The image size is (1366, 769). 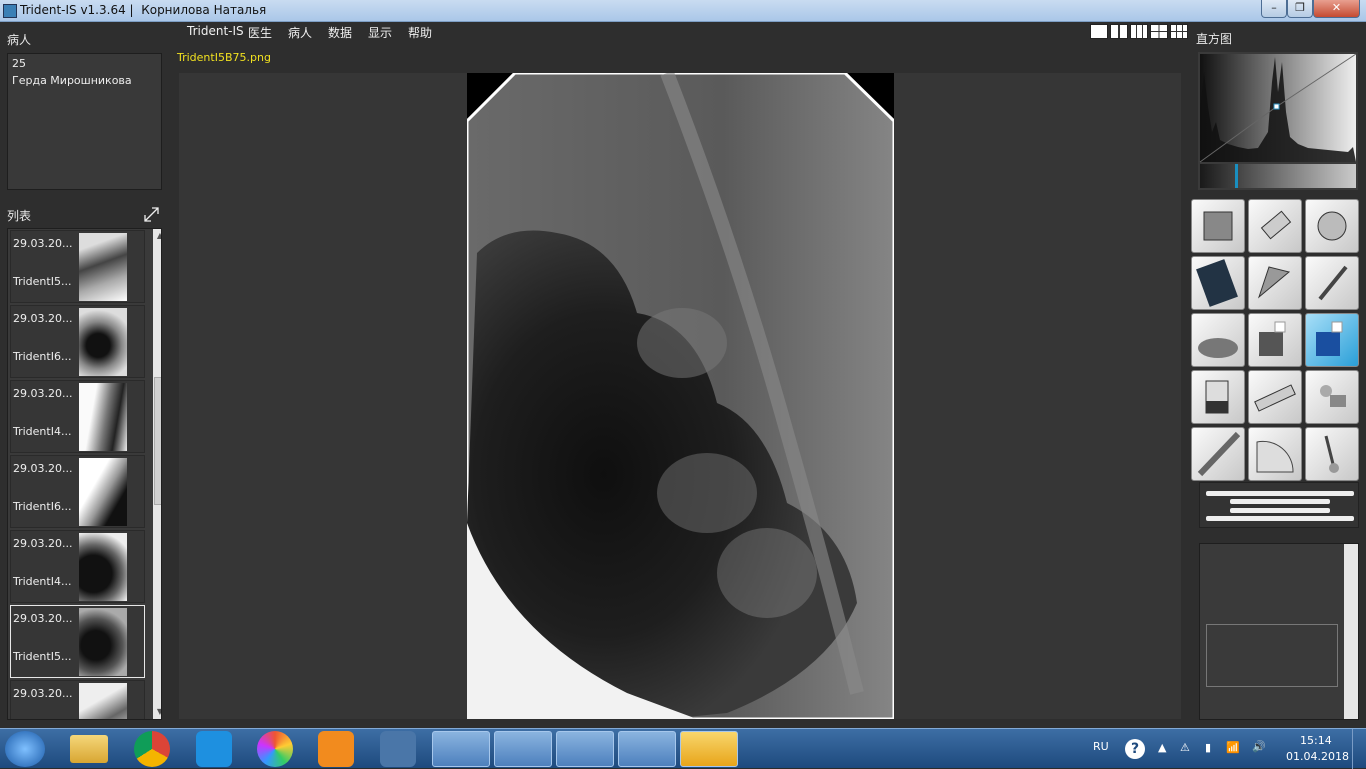 What do you see at coordinates (275, 749) in the screenshot?
I see `colorful-app-icon` at bounding box center [275, 749].